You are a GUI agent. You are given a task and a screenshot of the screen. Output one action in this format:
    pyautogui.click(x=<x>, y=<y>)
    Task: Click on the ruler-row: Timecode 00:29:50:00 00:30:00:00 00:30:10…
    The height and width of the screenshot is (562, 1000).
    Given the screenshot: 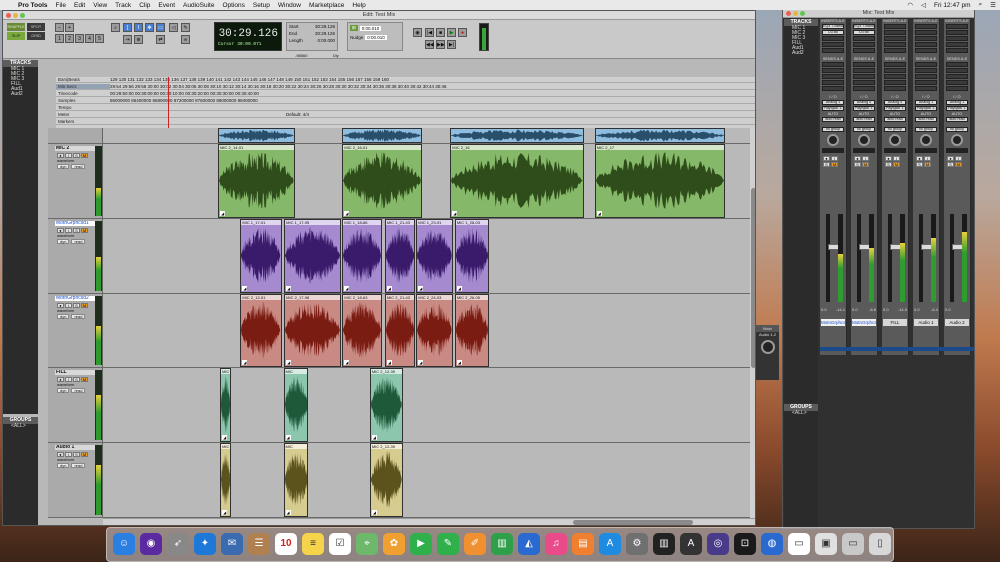 What is the action you would take?
    pyautogui.click(x=405, y=94)
    